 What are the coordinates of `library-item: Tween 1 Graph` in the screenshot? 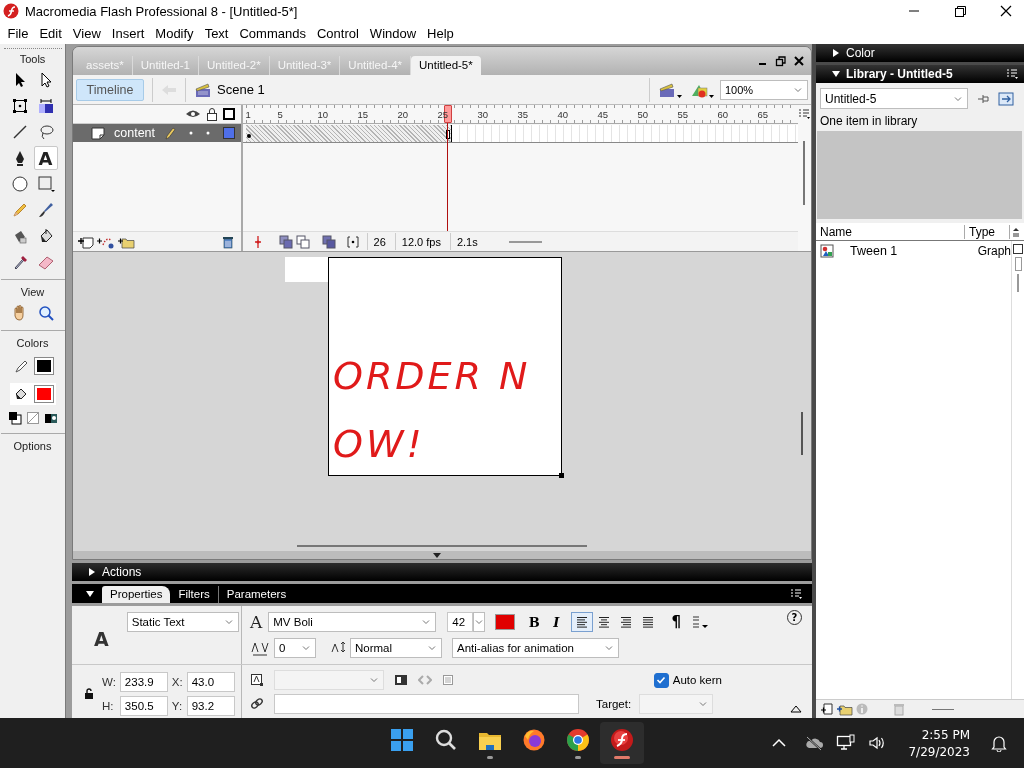 It's located at (913, 251).